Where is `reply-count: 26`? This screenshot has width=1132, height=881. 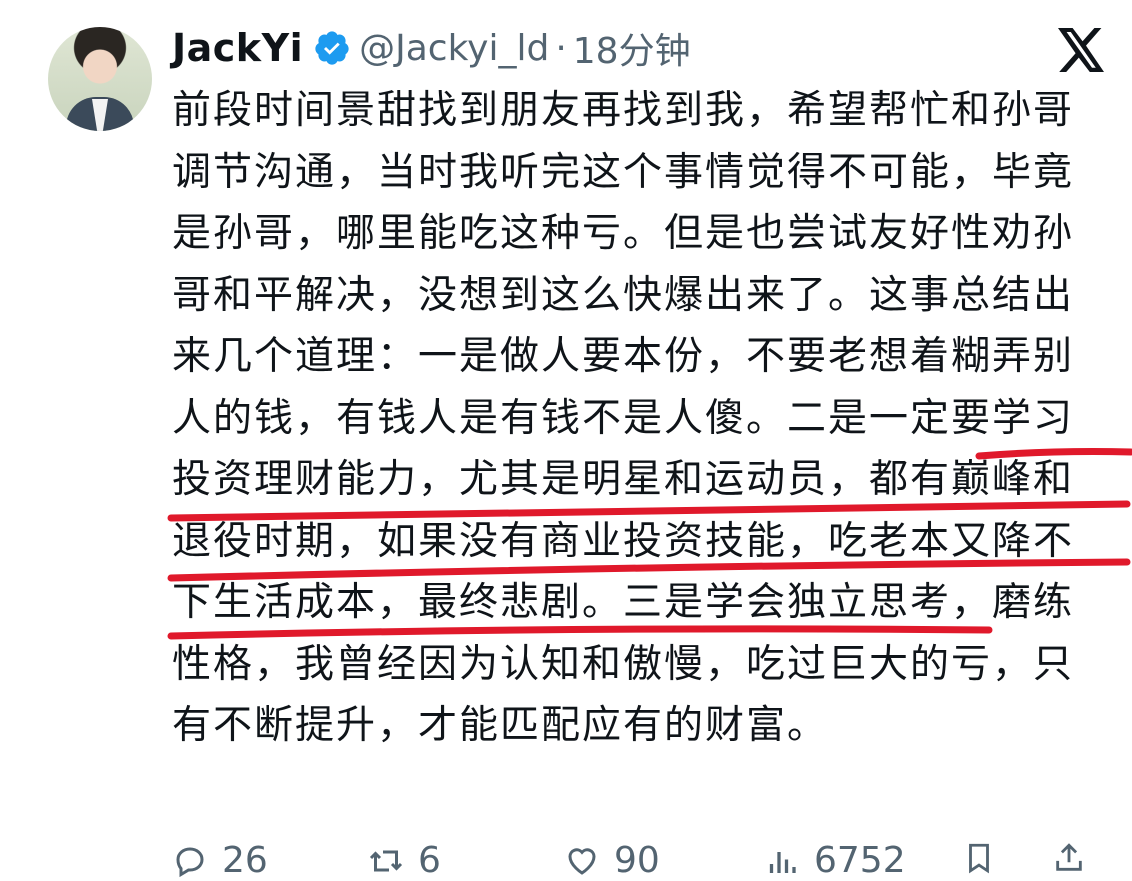 reply-count: 26 is located at coordinates (245, 860).